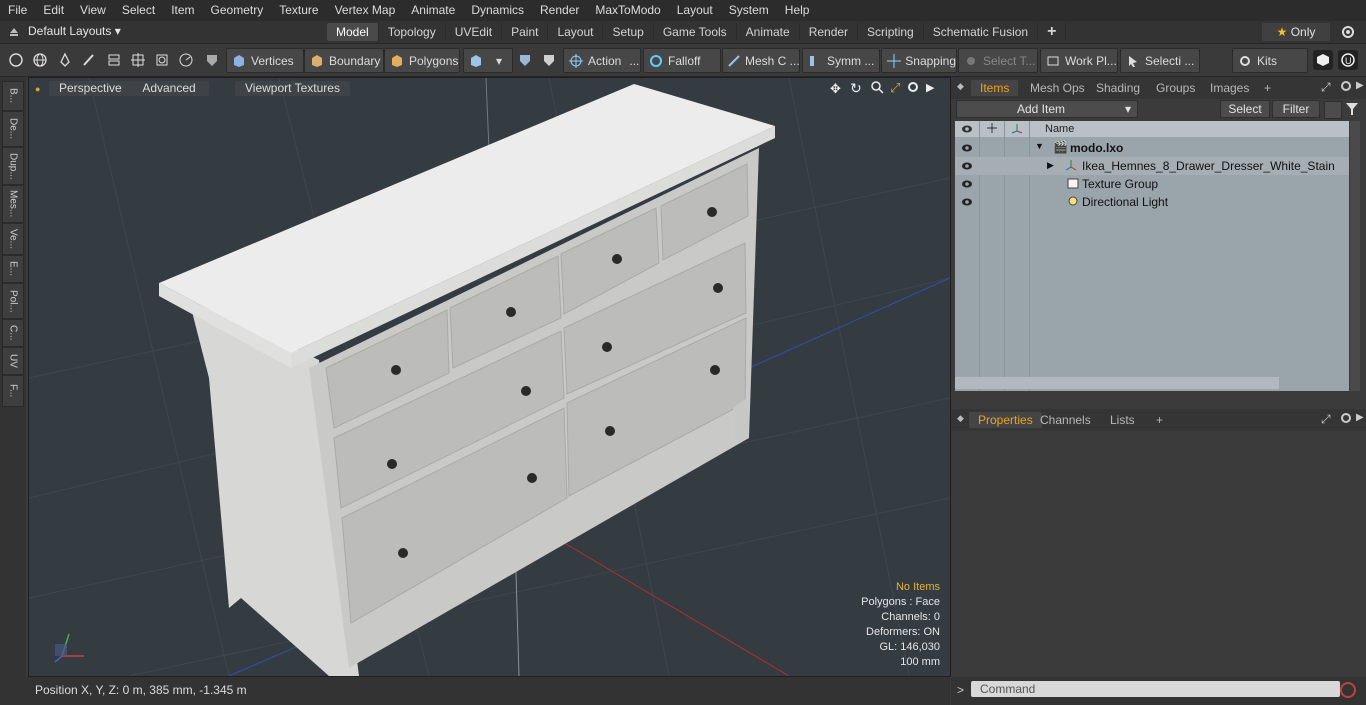 The image size is (1366, 705). Describe the element at coordinates (1267, 88) in the screenshot. I see `add-panel-tab-icon: +` at that location.